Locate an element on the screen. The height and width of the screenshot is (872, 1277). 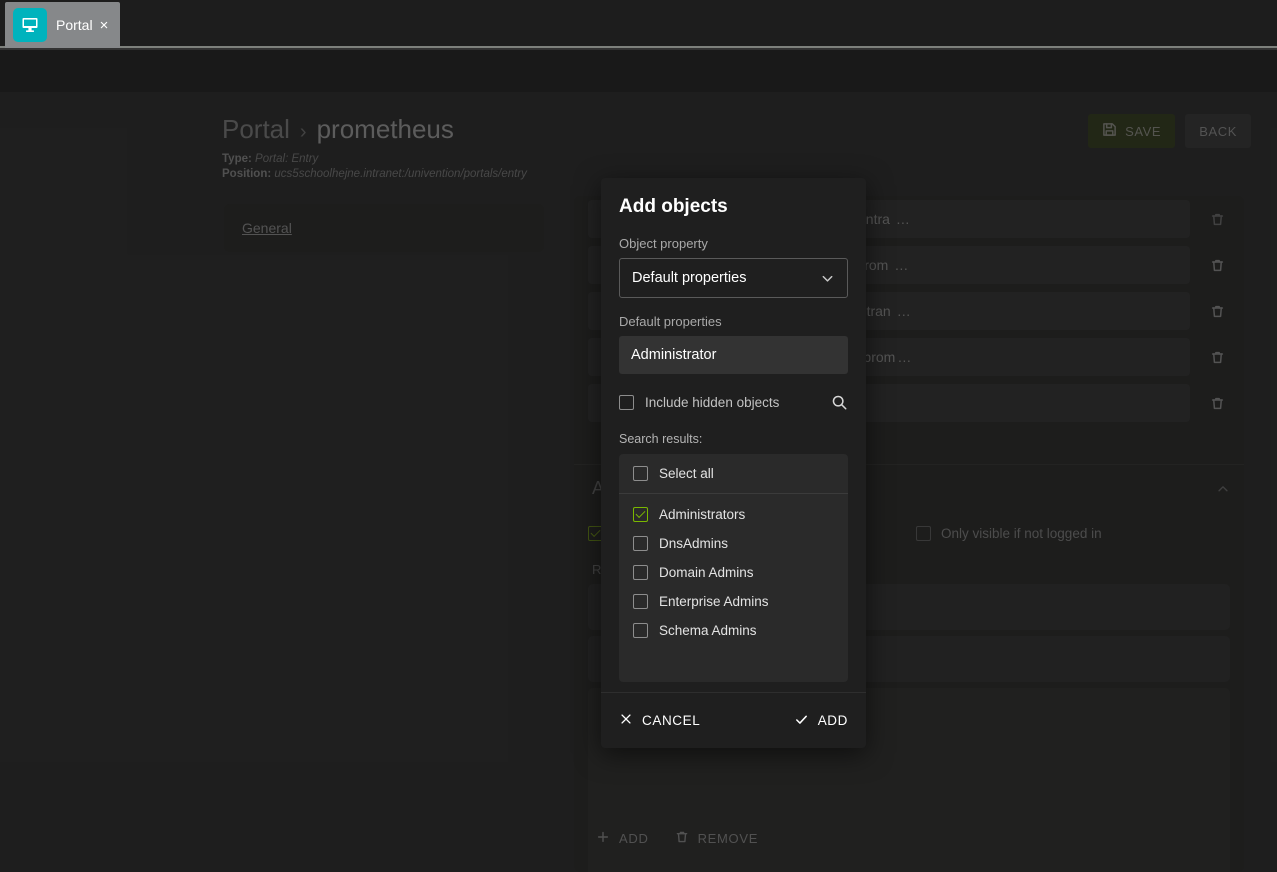
result-label-0: Administrators is located at coordinates (702, 514).